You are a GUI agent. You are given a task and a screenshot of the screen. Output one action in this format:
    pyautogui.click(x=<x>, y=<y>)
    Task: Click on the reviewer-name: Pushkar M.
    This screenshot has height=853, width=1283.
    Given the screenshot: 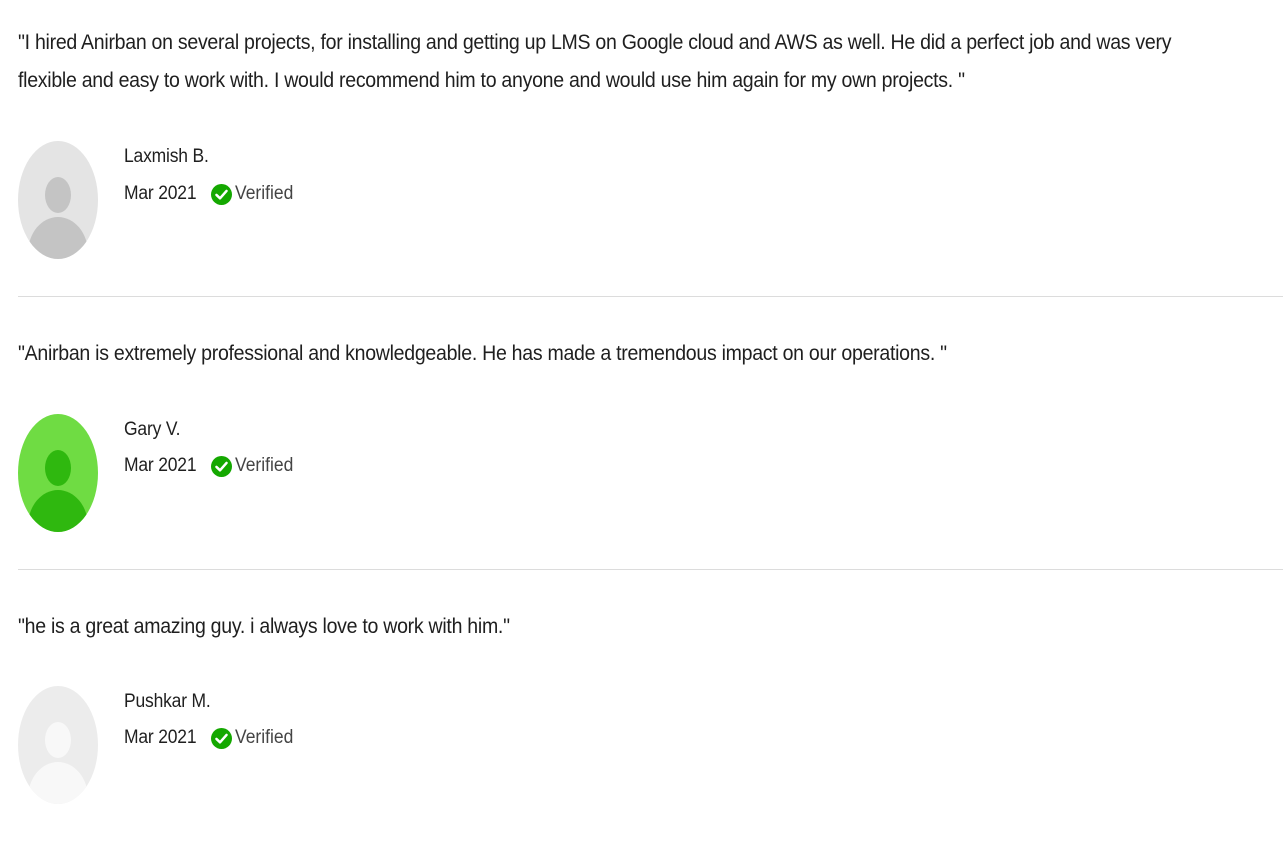 What is the action you would take?
    pyautogui.click(x=167, y=701)
    